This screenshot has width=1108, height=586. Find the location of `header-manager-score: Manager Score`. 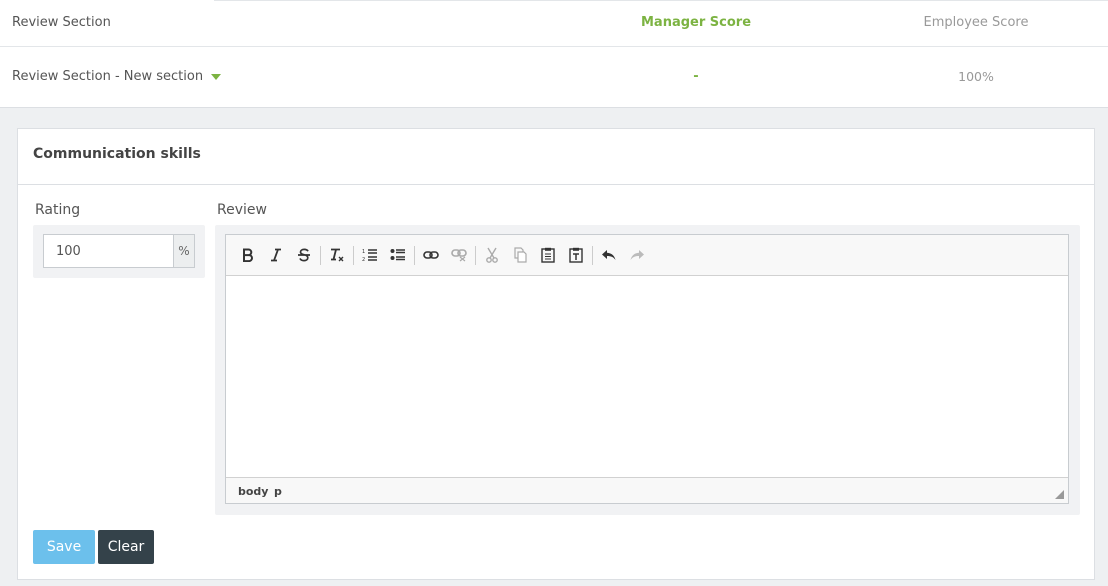

header-manager-score: Manager Score is located at coordinates (696, 22).